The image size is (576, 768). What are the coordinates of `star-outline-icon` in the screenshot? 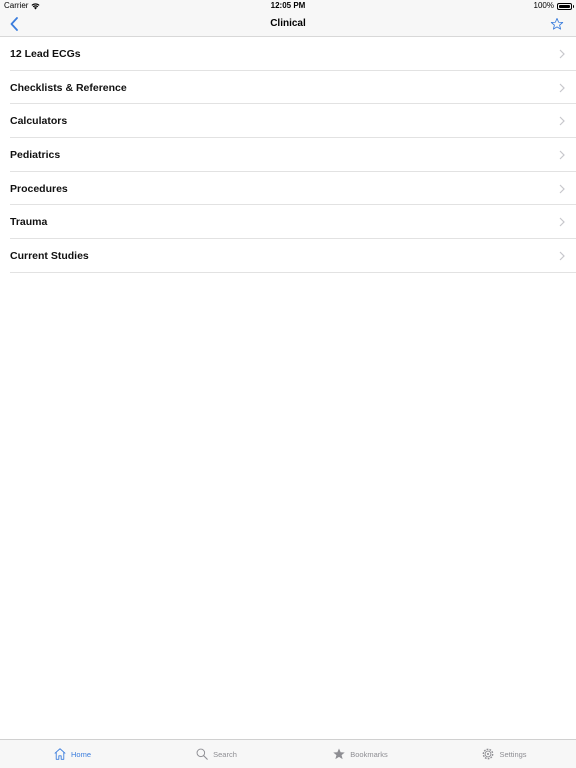 It's located at (557, 24).